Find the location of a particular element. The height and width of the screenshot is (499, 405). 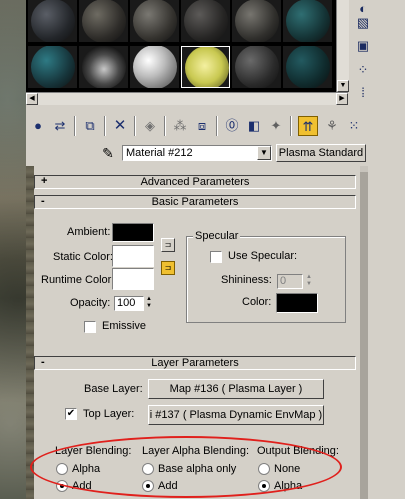

output-blending-option: Alpha is located at coordinates (288, 486).